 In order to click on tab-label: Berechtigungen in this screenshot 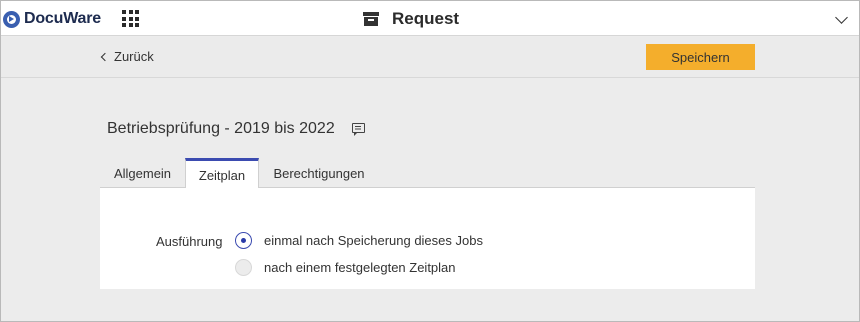, I will do `click(319, 173)`.